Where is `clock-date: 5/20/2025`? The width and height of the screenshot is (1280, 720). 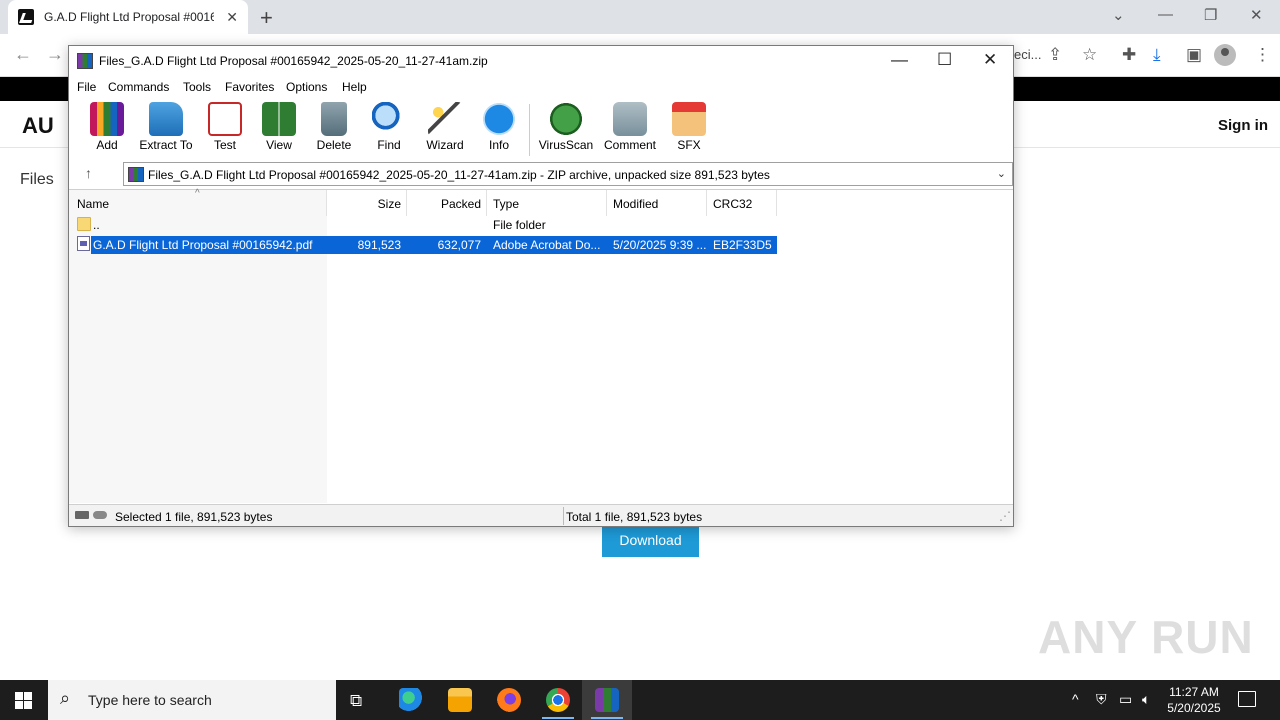 clock-date: 5/20/2025 is located at coordinates (1194, 708).